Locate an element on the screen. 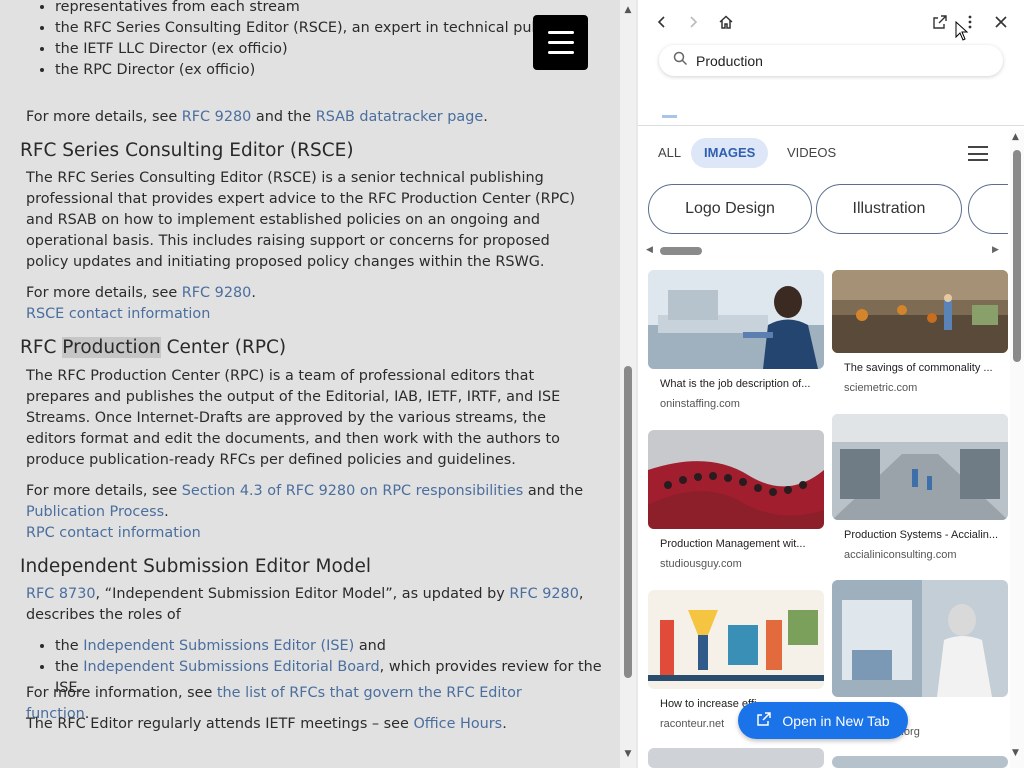 Image resolution: width=1024 pixels, height=768 pixels. rsce-heading: RFC Series Consulting Editor (RSCE) is located at coordinates (187, 150).